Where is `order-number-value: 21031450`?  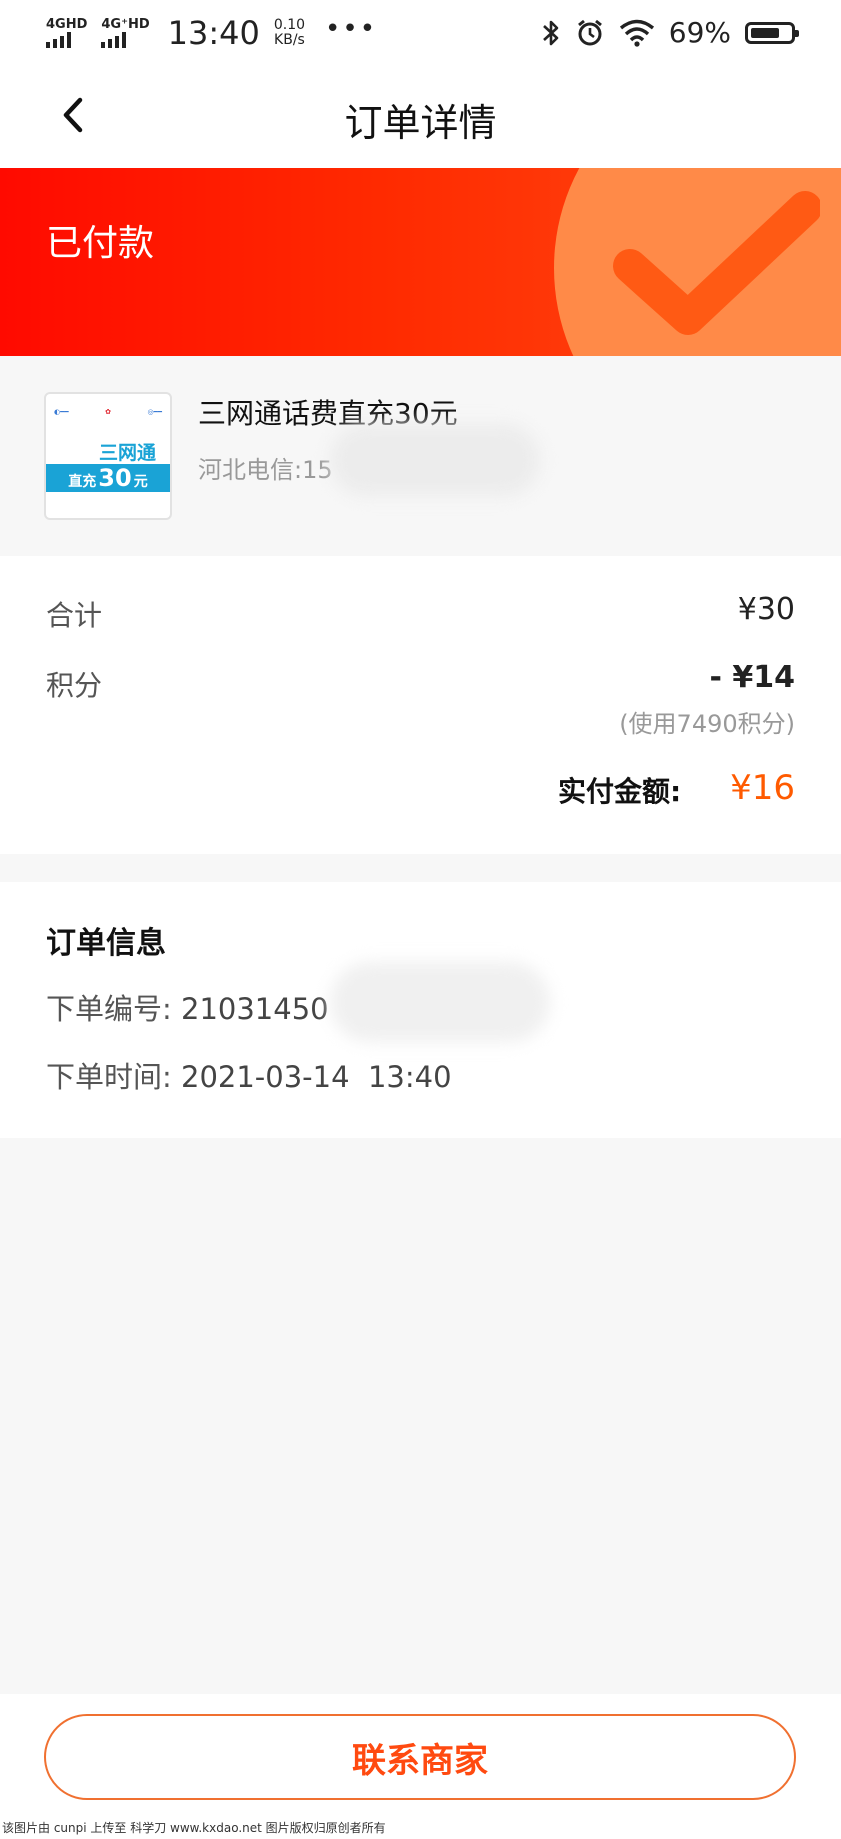
order-number-value: 21031450 is located at coordinates (255, 1009).